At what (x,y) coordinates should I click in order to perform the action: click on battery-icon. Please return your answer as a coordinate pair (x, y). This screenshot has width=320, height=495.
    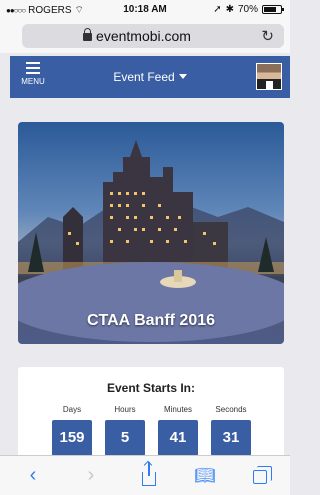
    Looking at the image, I should click on (273, 9).